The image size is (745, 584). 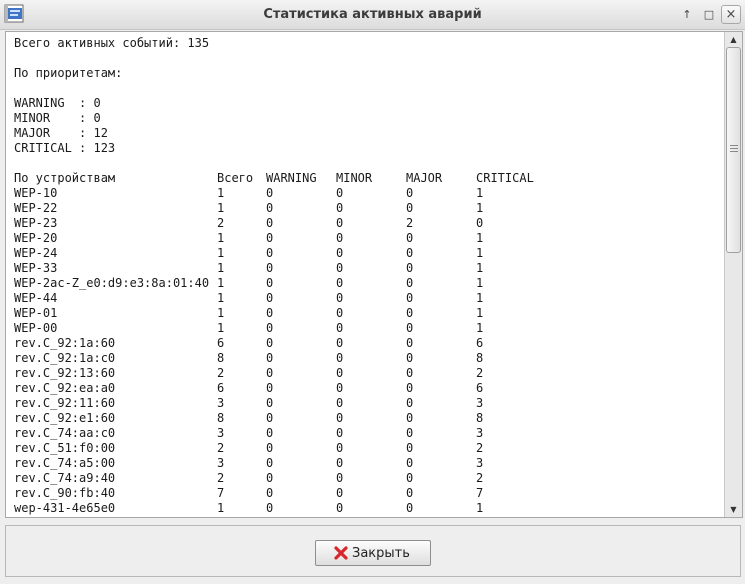 I want to click on table-row: rev.C_92:ea:a0 6 0 0 0 6, so click(x=361, y=388).